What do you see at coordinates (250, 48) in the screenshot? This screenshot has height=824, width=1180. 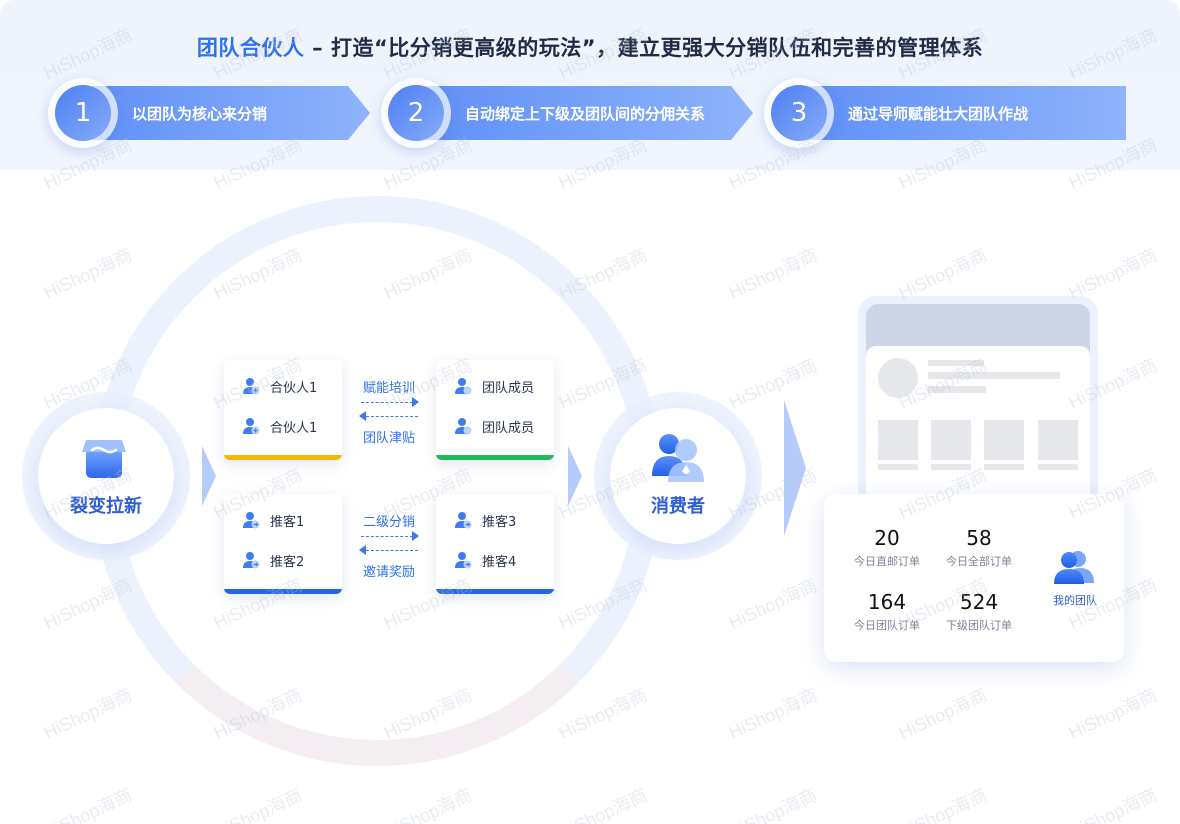 I see `title-highlight: 团队合伙人` at bounding box center [250, 48].